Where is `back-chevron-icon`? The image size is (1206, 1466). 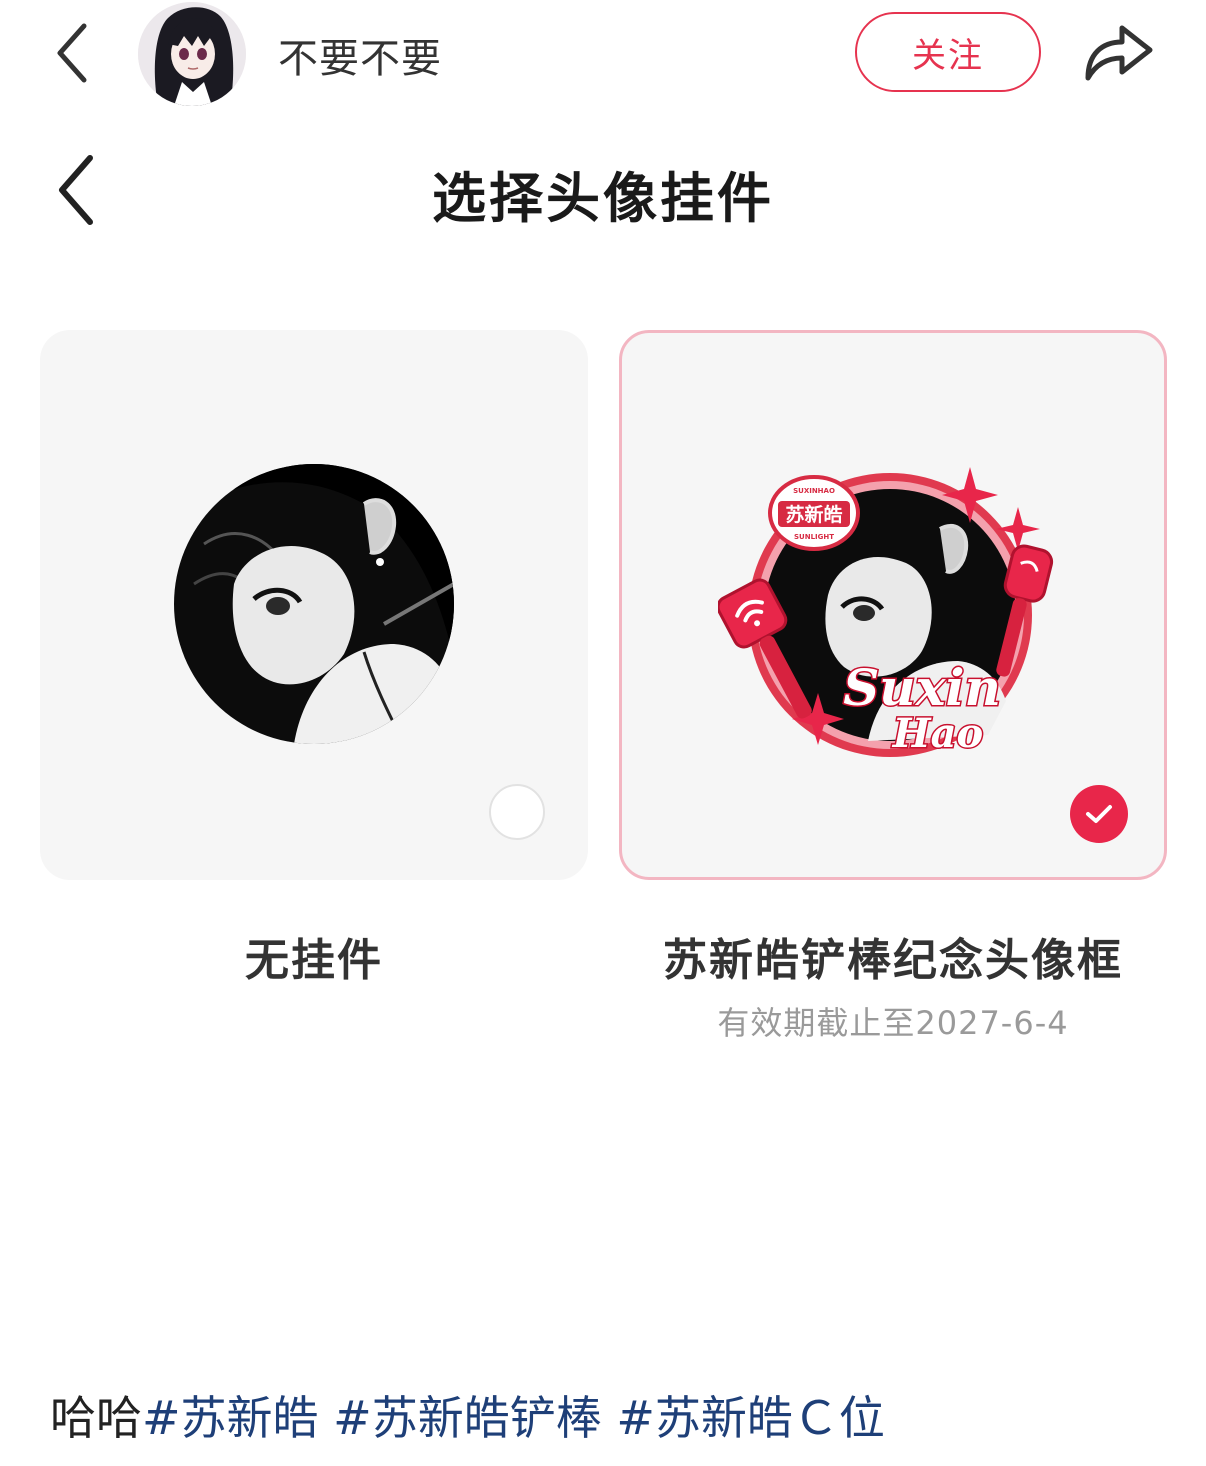
back-chevron-icon is located at coordinates (74, 53).